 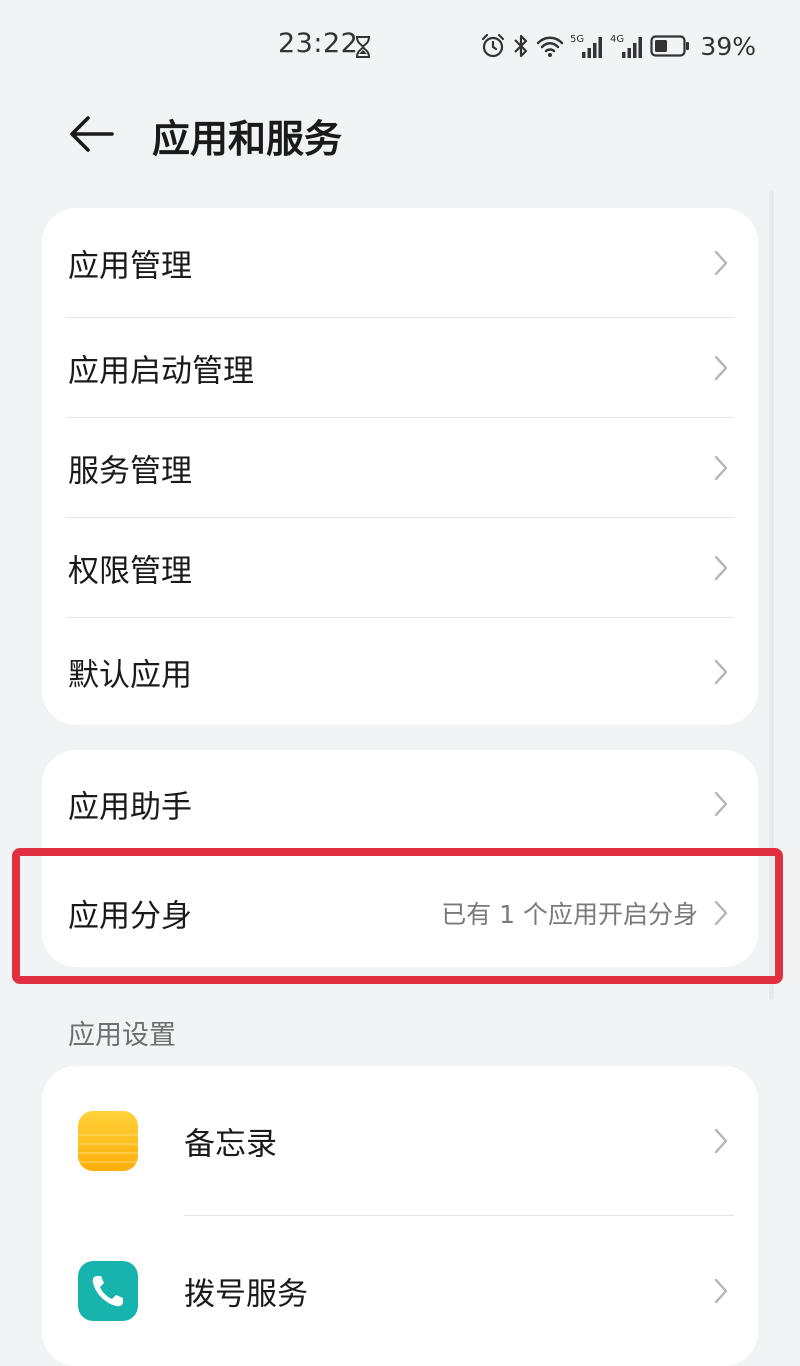 What do you see at coordinates (400, 671) in the screenshot?
I see `menu-item-default-apps: 默认应用` at bounding box center [400, 671].